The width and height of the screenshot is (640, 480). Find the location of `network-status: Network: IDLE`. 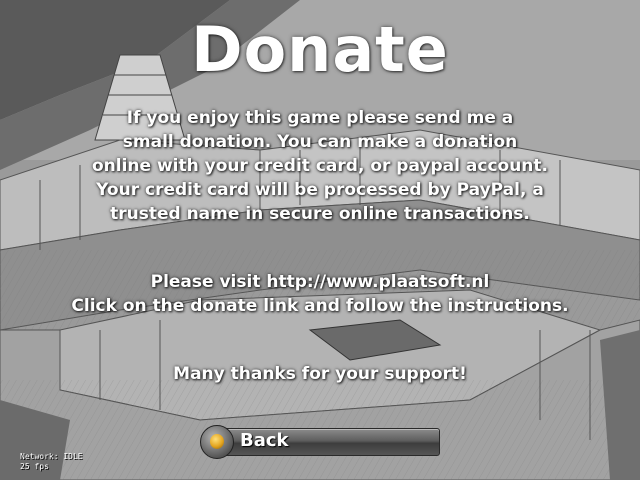

network-status: Network: IDLE is located at coordinates (51, 456).